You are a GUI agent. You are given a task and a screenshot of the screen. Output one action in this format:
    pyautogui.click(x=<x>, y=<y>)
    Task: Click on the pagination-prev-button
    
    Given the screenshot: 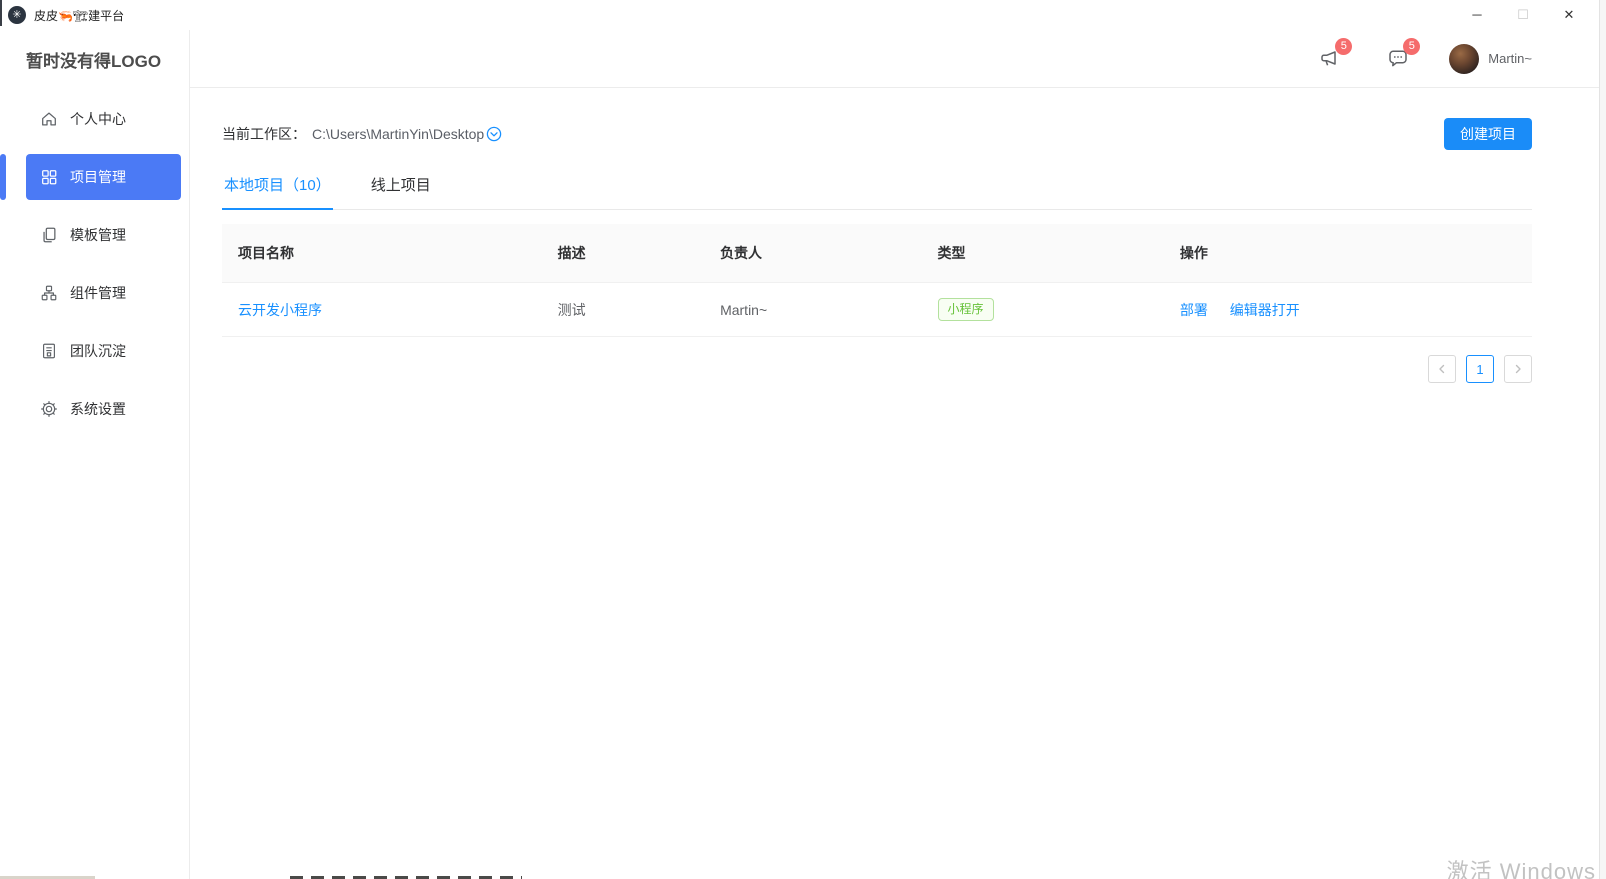 What is the action you would take?
    pyautogui.click(x=1442, y=369)
    